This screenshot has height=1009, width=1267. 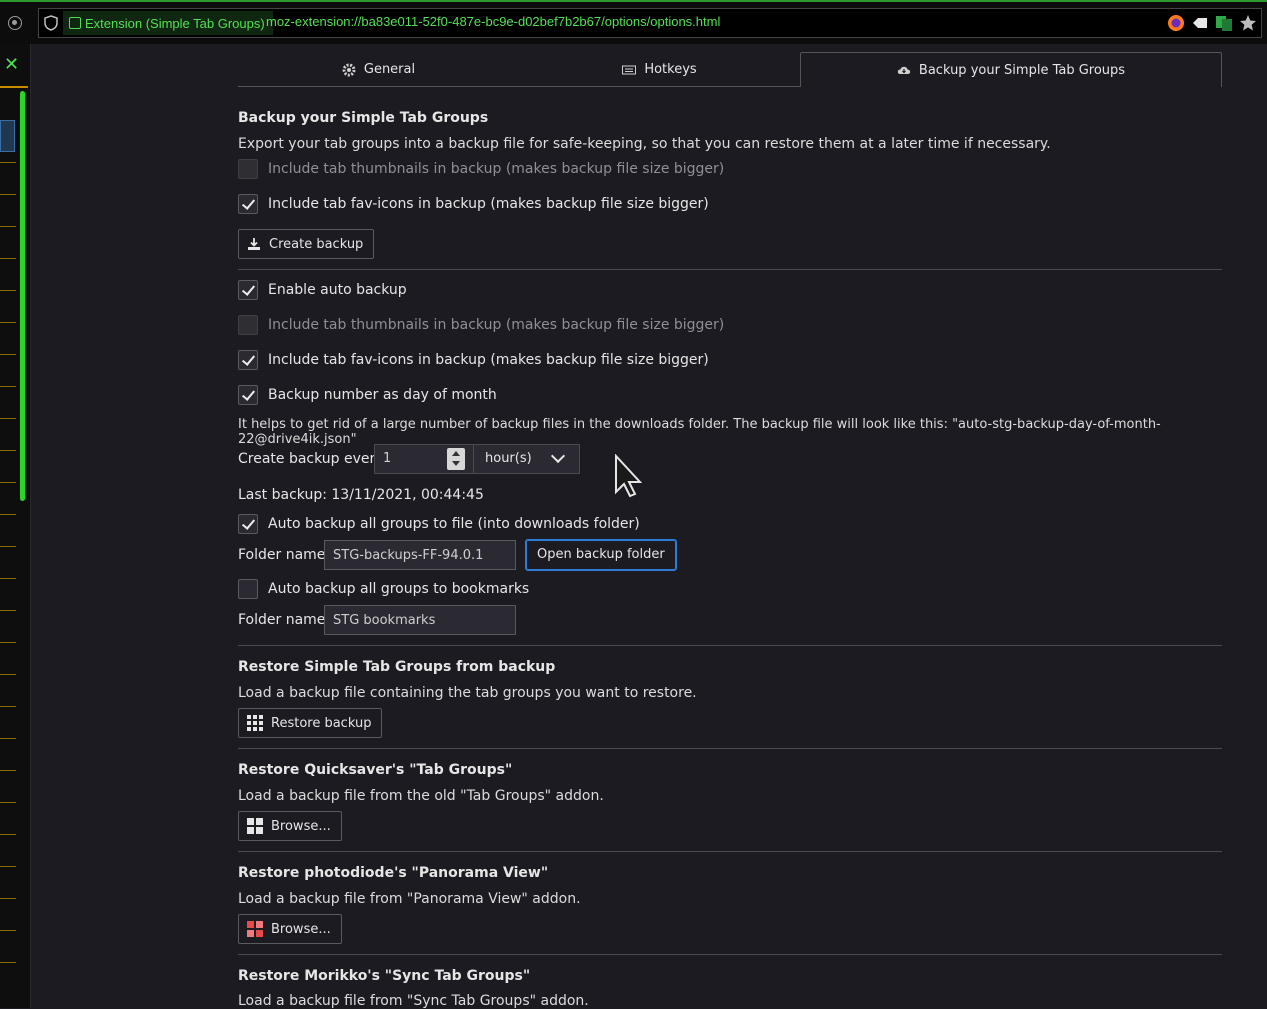 I want to click on backup-to-bookmarks-row: Auto backup all groups to bookmarks, so click(x=383, y=589).